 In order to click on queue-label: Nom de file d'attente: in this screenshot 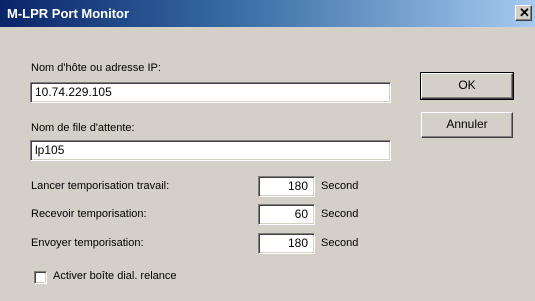, I will do `click(83, 128)`.